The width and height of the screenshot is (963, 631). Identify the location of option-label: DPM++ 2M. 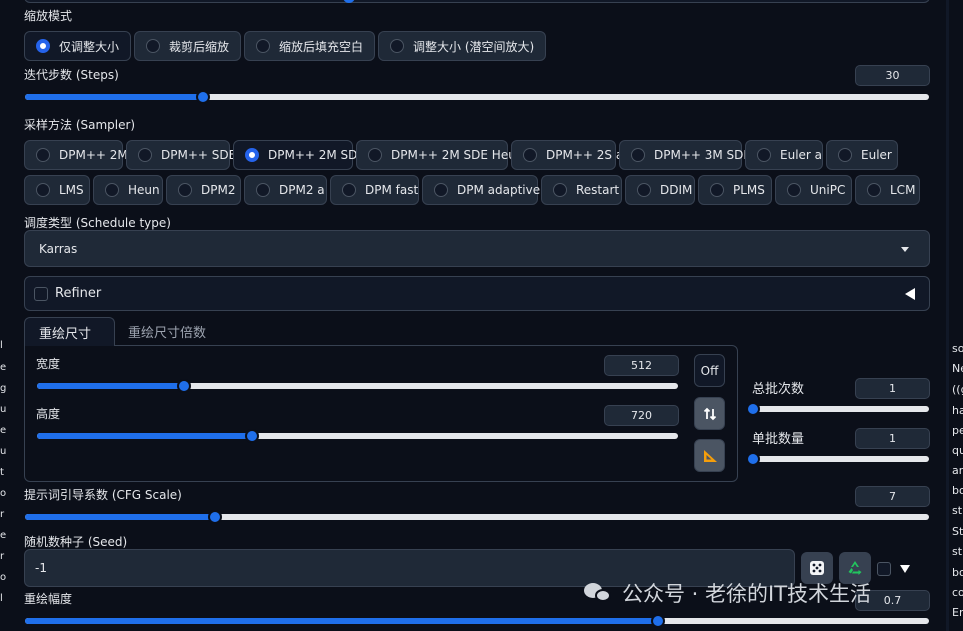
(93, 155).